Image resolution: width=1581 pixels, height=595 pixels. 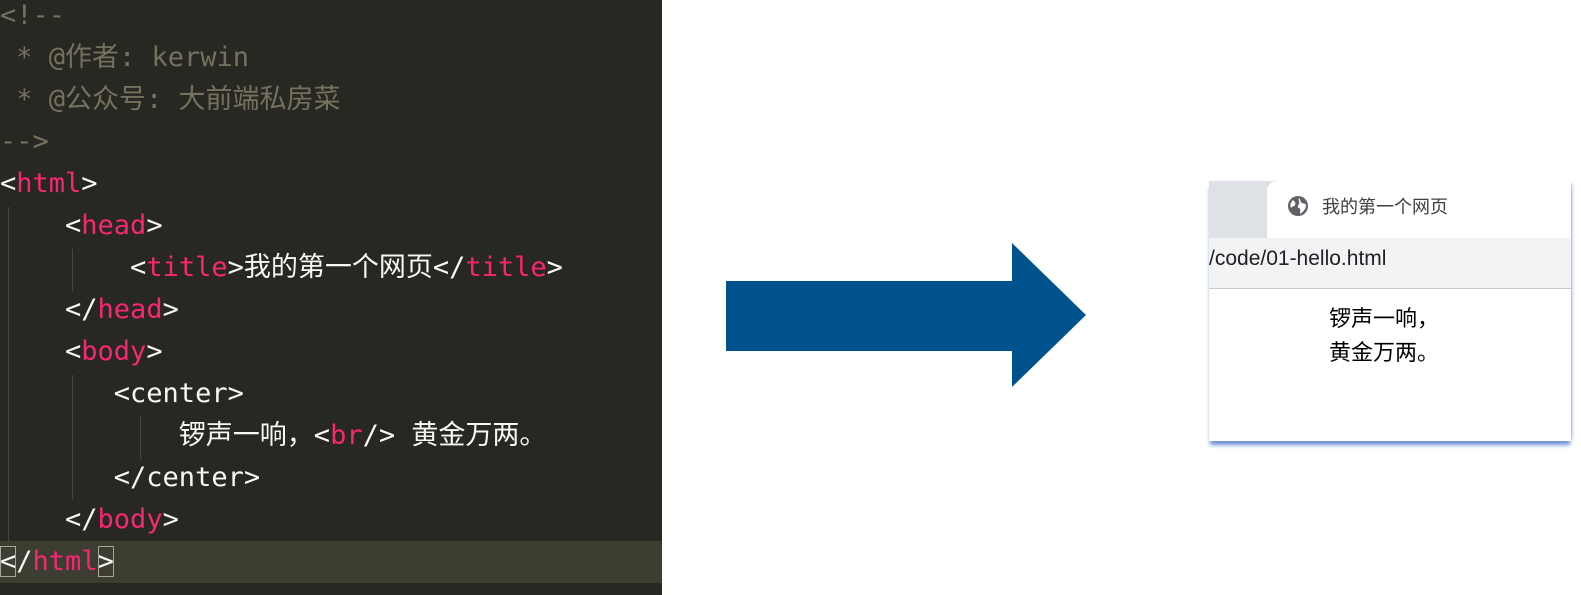 What do you see at coordinates (331, 520) in the screenshot?
I see `code-line: </body>` at bounding box center [331, 520].